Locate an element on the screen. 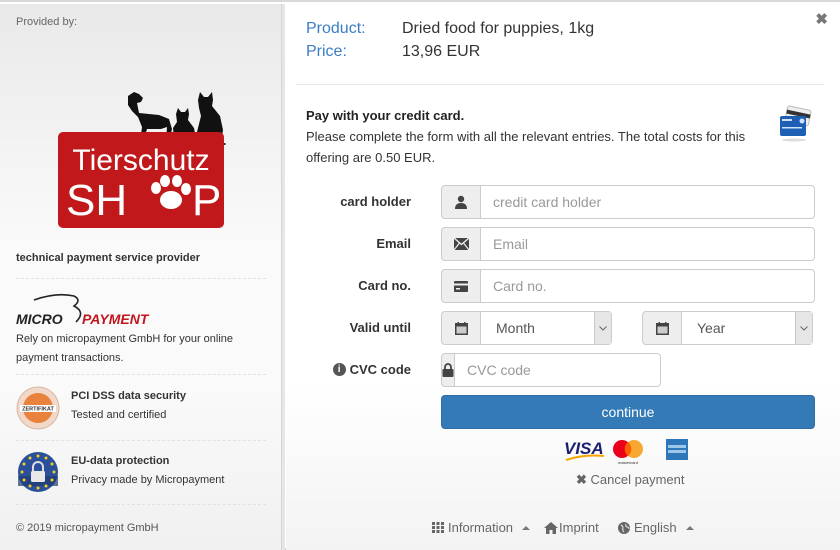 This screenshot has width=840, height=550. credit-card-icon is located at coordinates (460, 286).